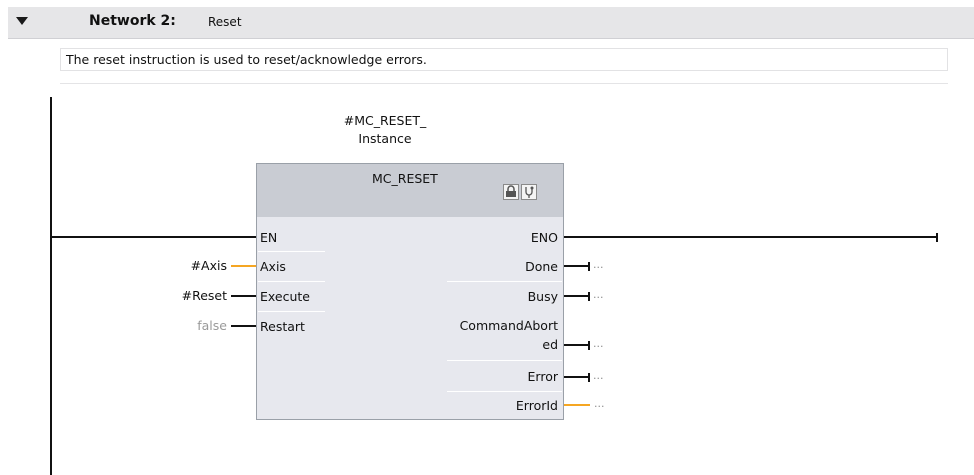 The height and width of the screenshot is (475, 974). I want to click on param-restart: false, so click(212, 325).